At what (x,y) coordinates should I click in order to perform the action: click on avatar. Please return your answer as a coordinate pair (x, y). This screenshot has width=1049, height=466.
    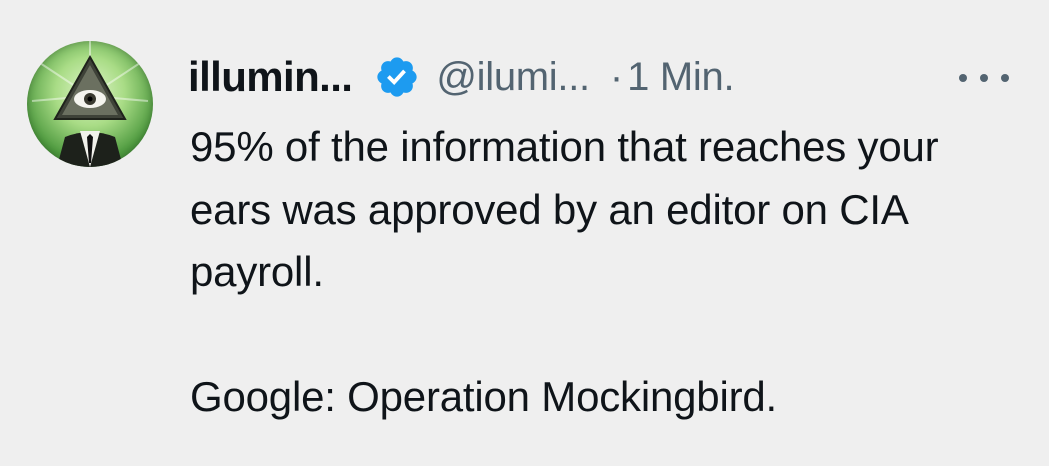
    Looking at the image, I should click on (90, 104).